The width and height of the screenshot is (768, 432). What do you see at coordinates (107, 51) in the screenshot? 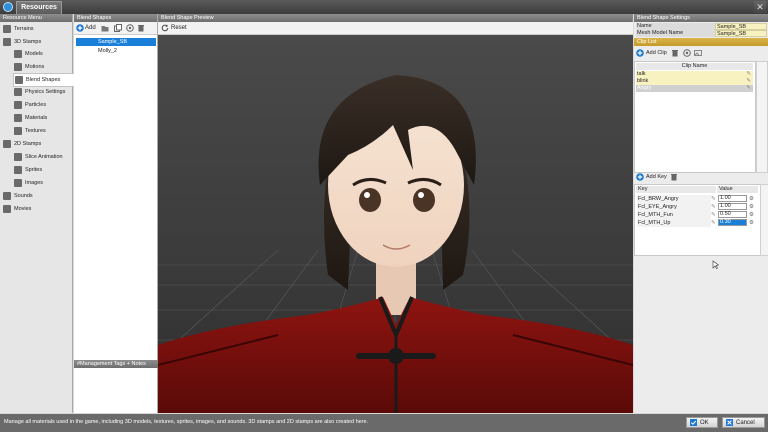
I see `blend-shape-item-label: Molly_2` at bounding box center [107, 51].